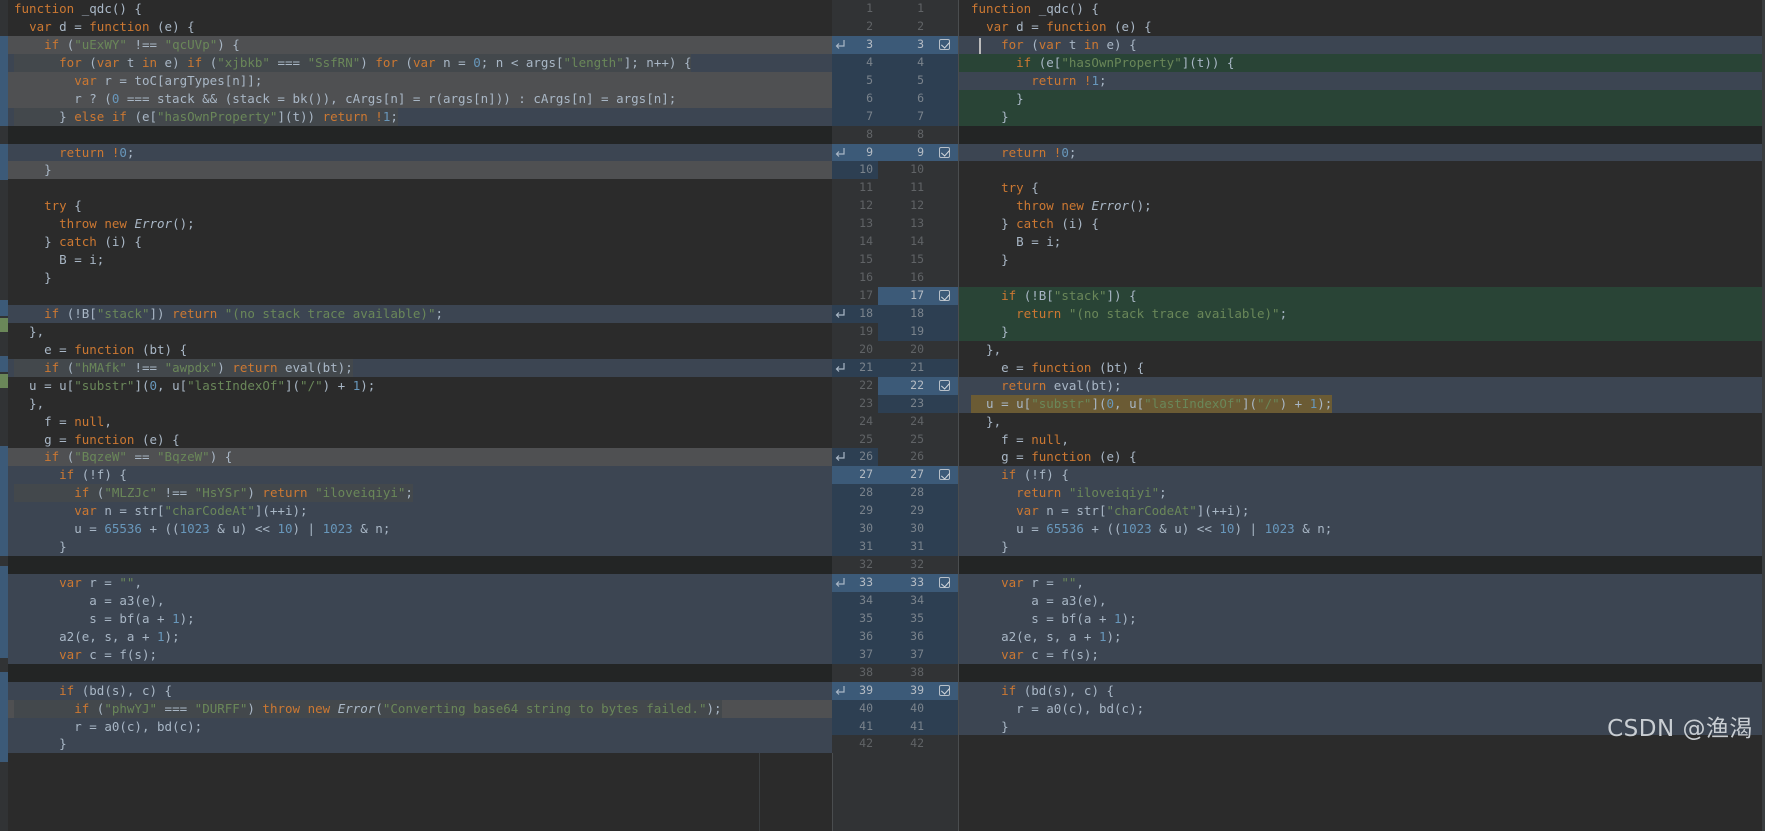 This screenshot has height=831, width=1765. I want to click on code-line: try {, so click(420, 206).